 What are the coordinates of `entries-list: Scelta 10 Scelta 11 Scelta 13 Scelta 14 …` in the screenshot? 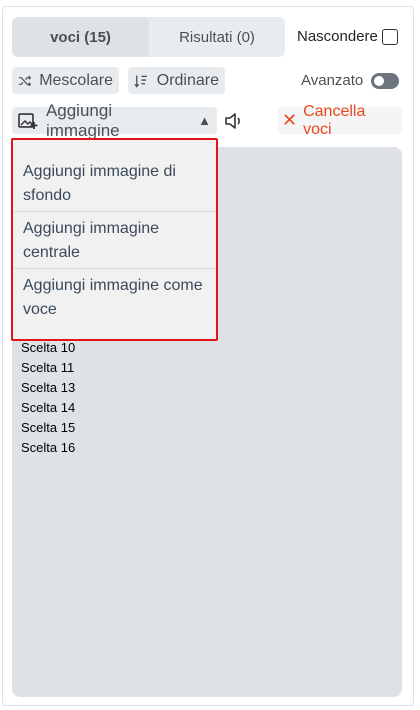 It's located at (48, 398).